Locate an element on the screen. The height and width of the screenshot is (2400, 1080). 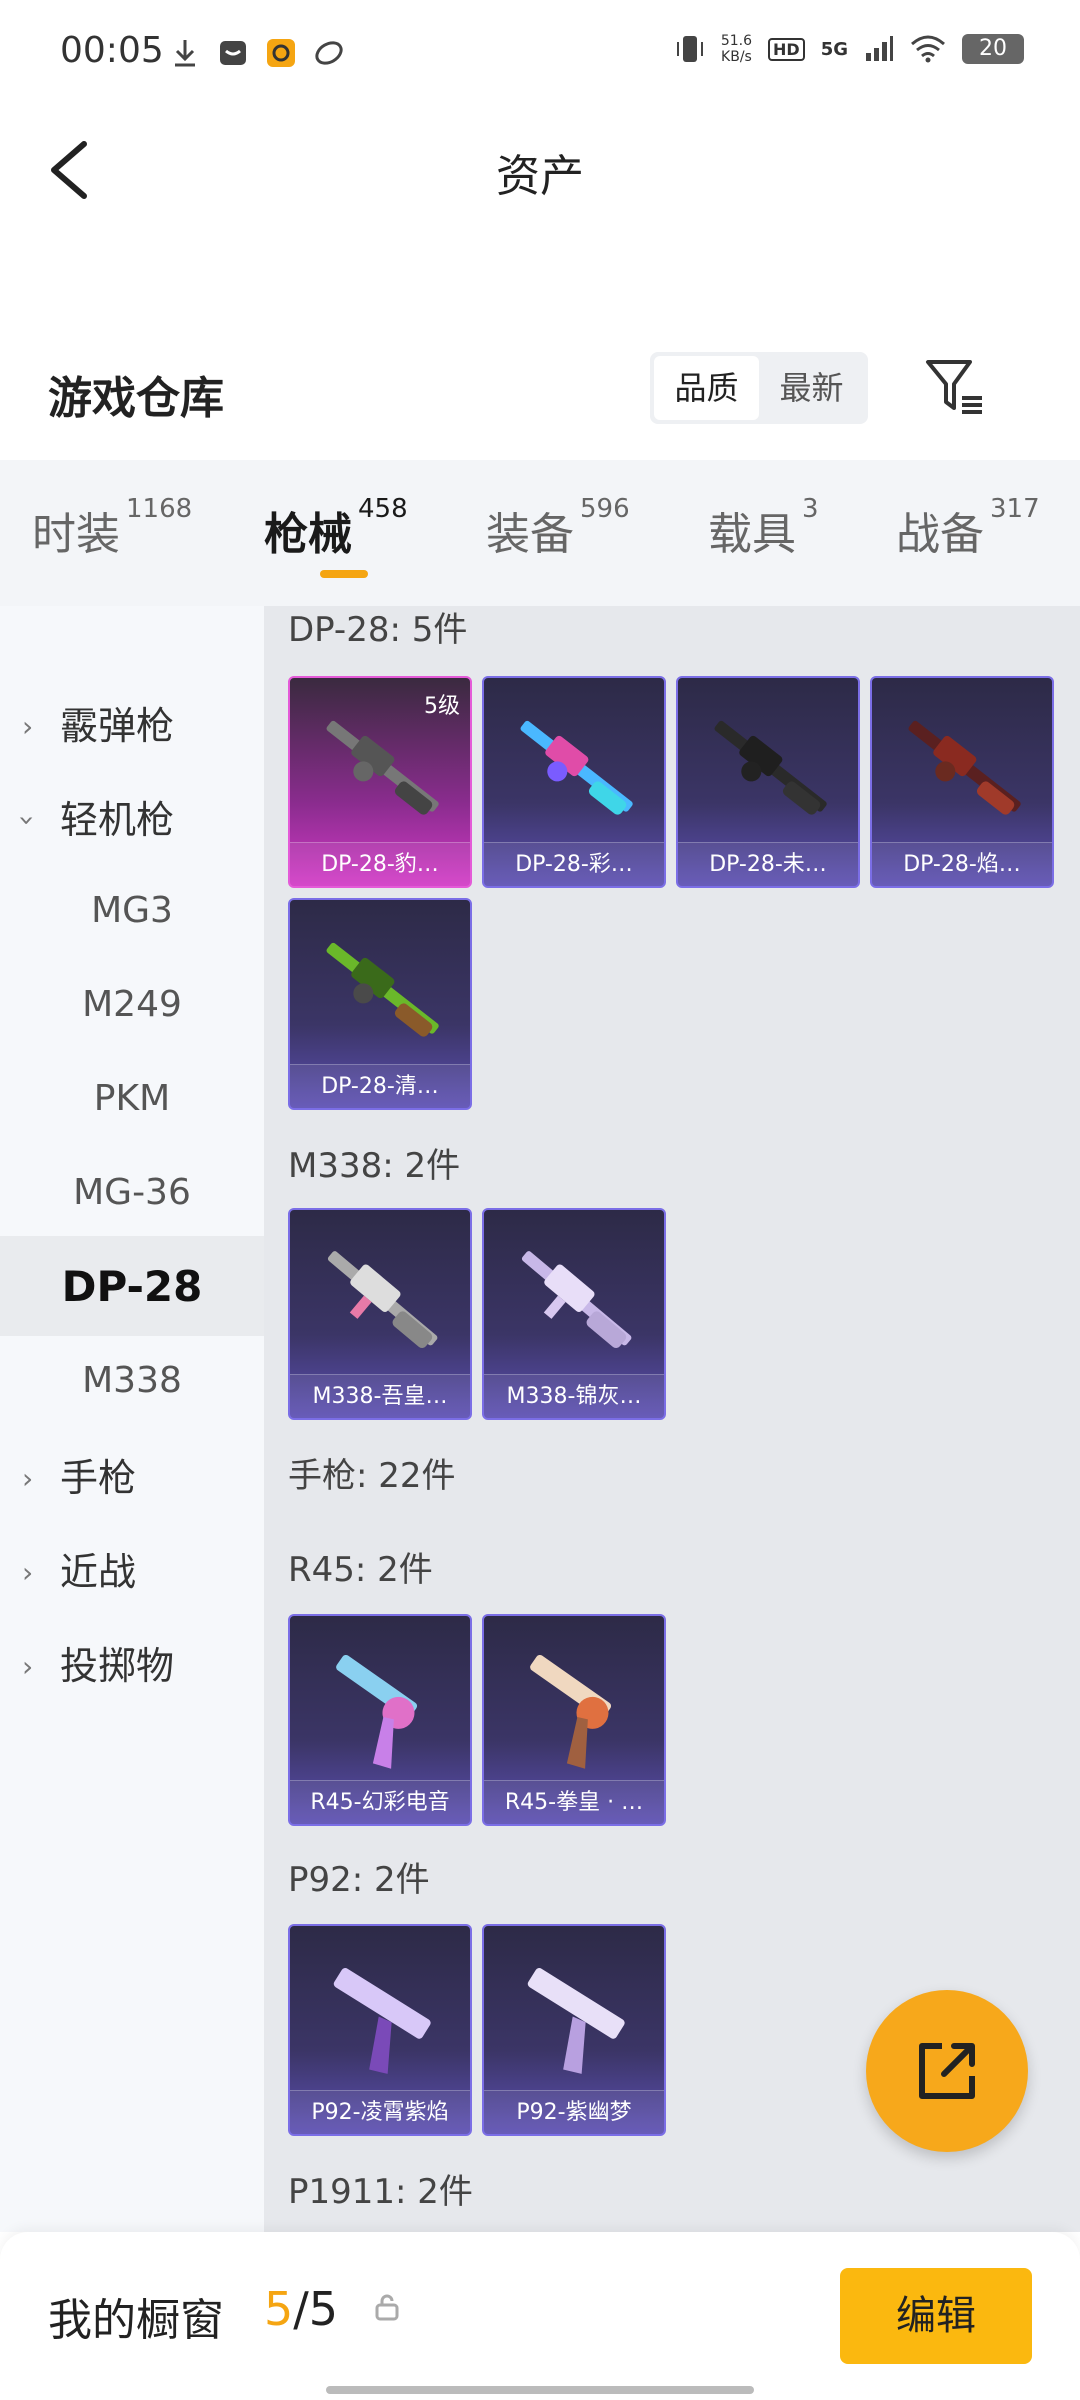
sidebar-item-label: 轻机枪 is located at coordinates (117, 819).